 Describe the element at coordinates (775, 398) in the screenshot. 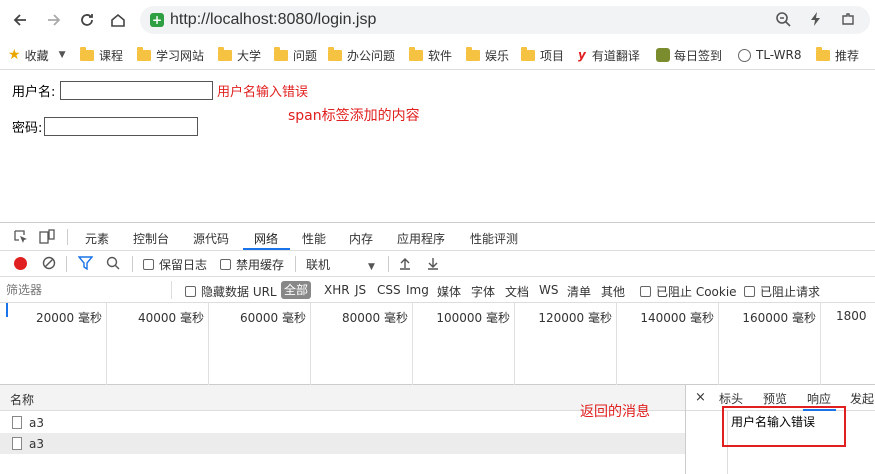

I see `tab-preview: 预览` at that location.